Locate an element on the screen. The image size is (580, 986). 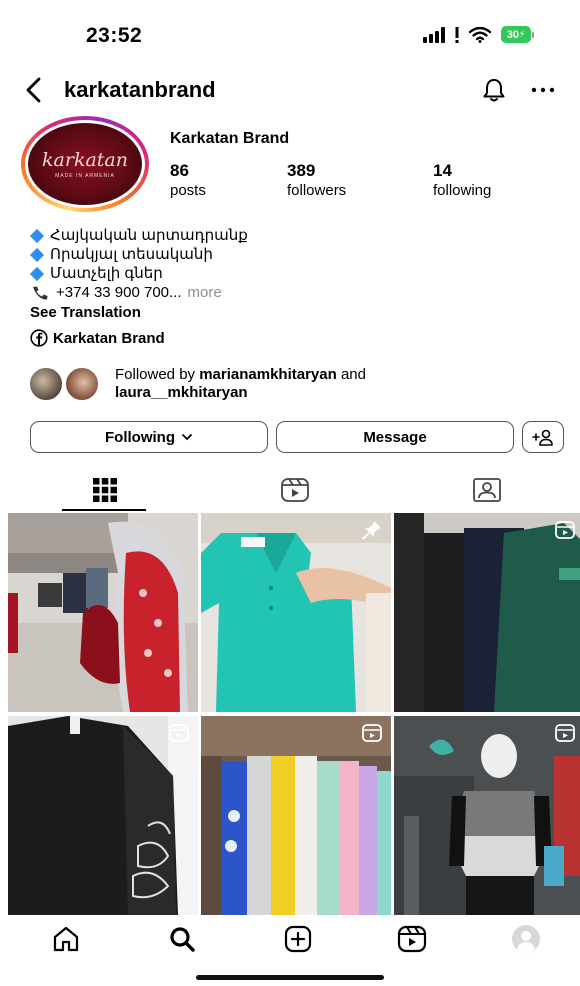
bio-line: Որակյալ տեսականի is located at coordinates (138, 254).